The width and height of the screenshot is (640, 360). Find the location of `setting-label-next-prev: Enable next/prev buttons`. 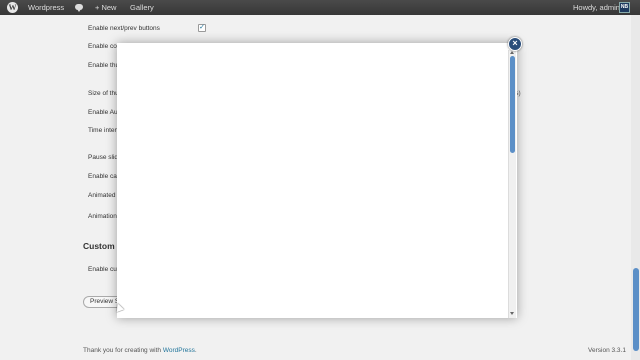

setting-label-next-prev: Enable next/prev buttons is located at coordinates (124, 28).